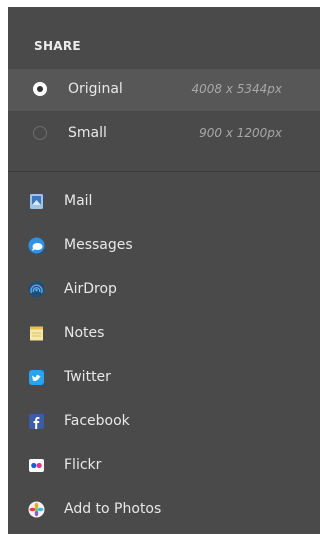 This screenshot has width=322, height=538. I want to click on messages-icon, so click(36, 245).